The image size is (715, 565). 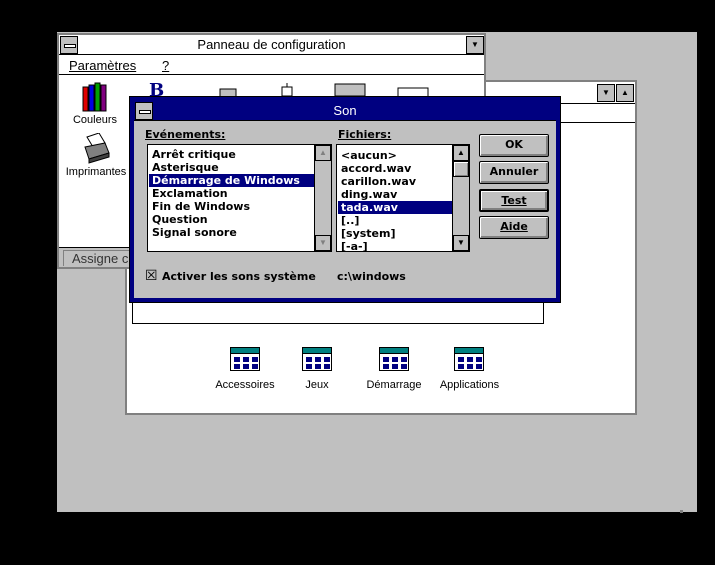 What do you see at coordinates (514, 172) in the screenshot?
I see `annuler-button: Annuler` at bounding box center [514, 172].